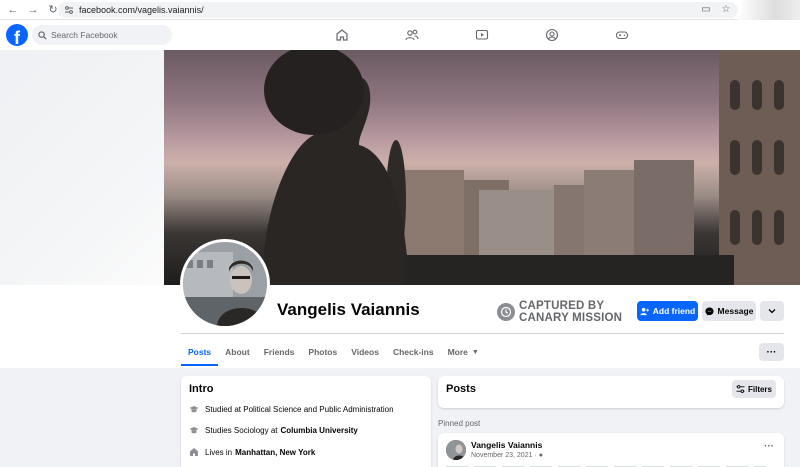 This screenshot has width=800, height=467. I want to click on intro-title: Intro, so click(201, 389).